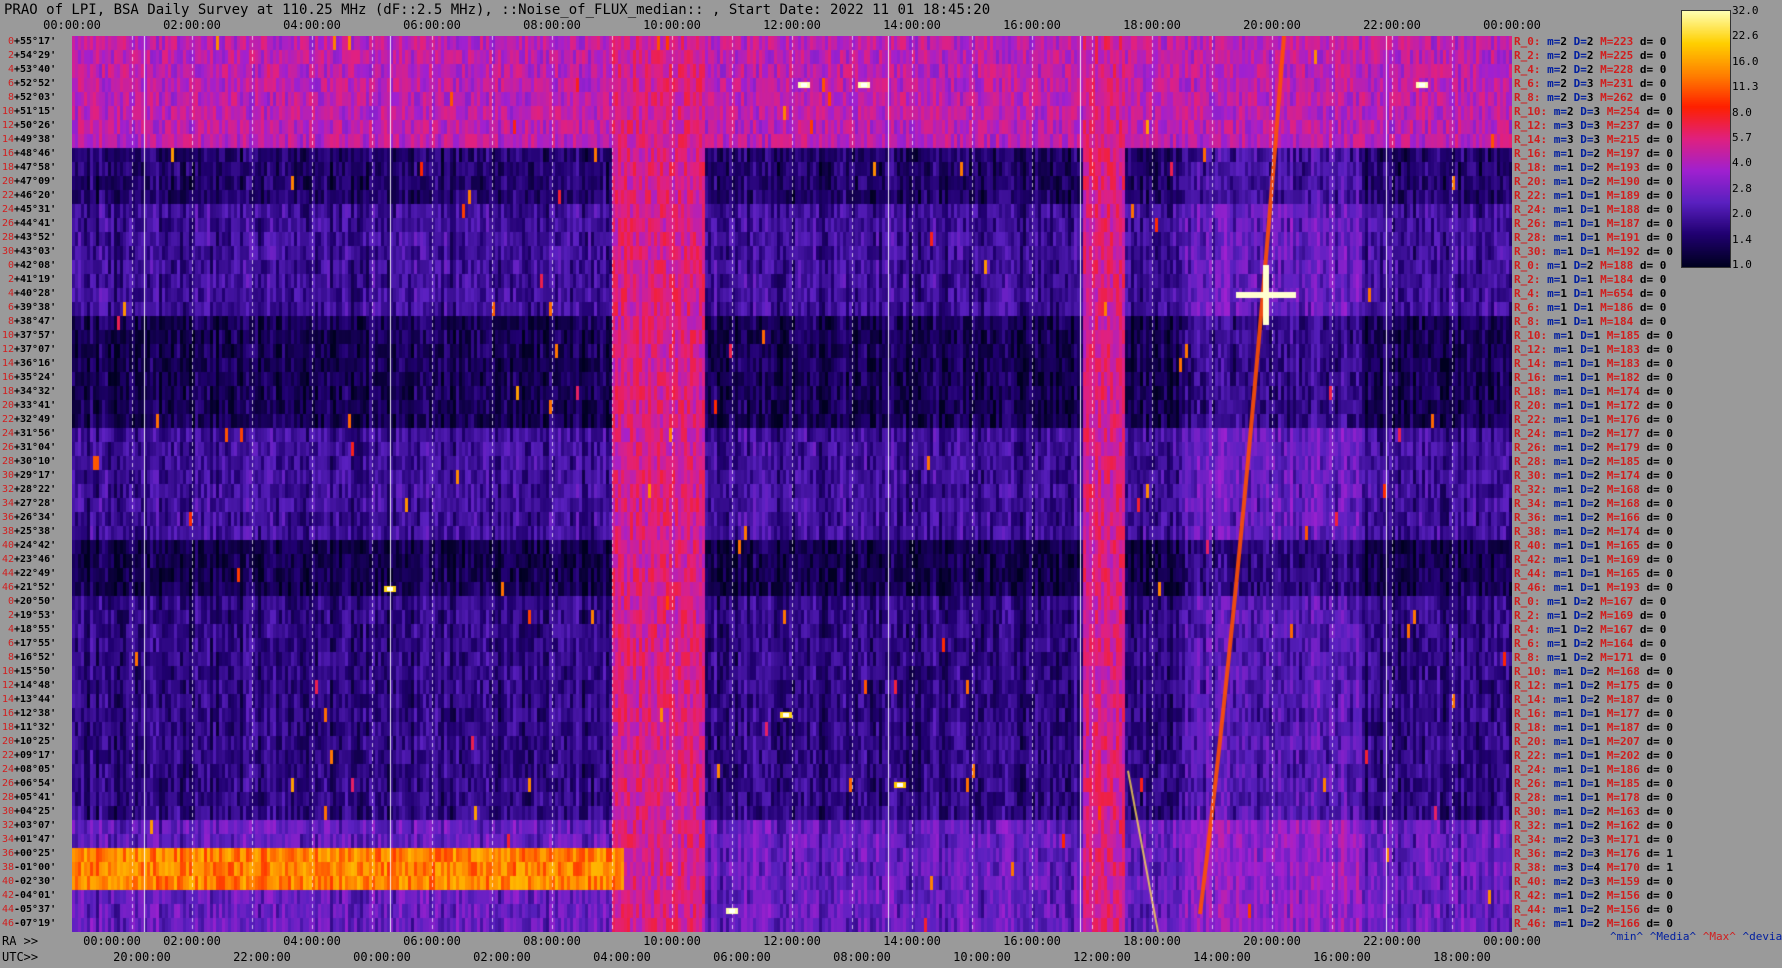  I want to click on declination-row-label: 46+21°52', so click(28, 588).